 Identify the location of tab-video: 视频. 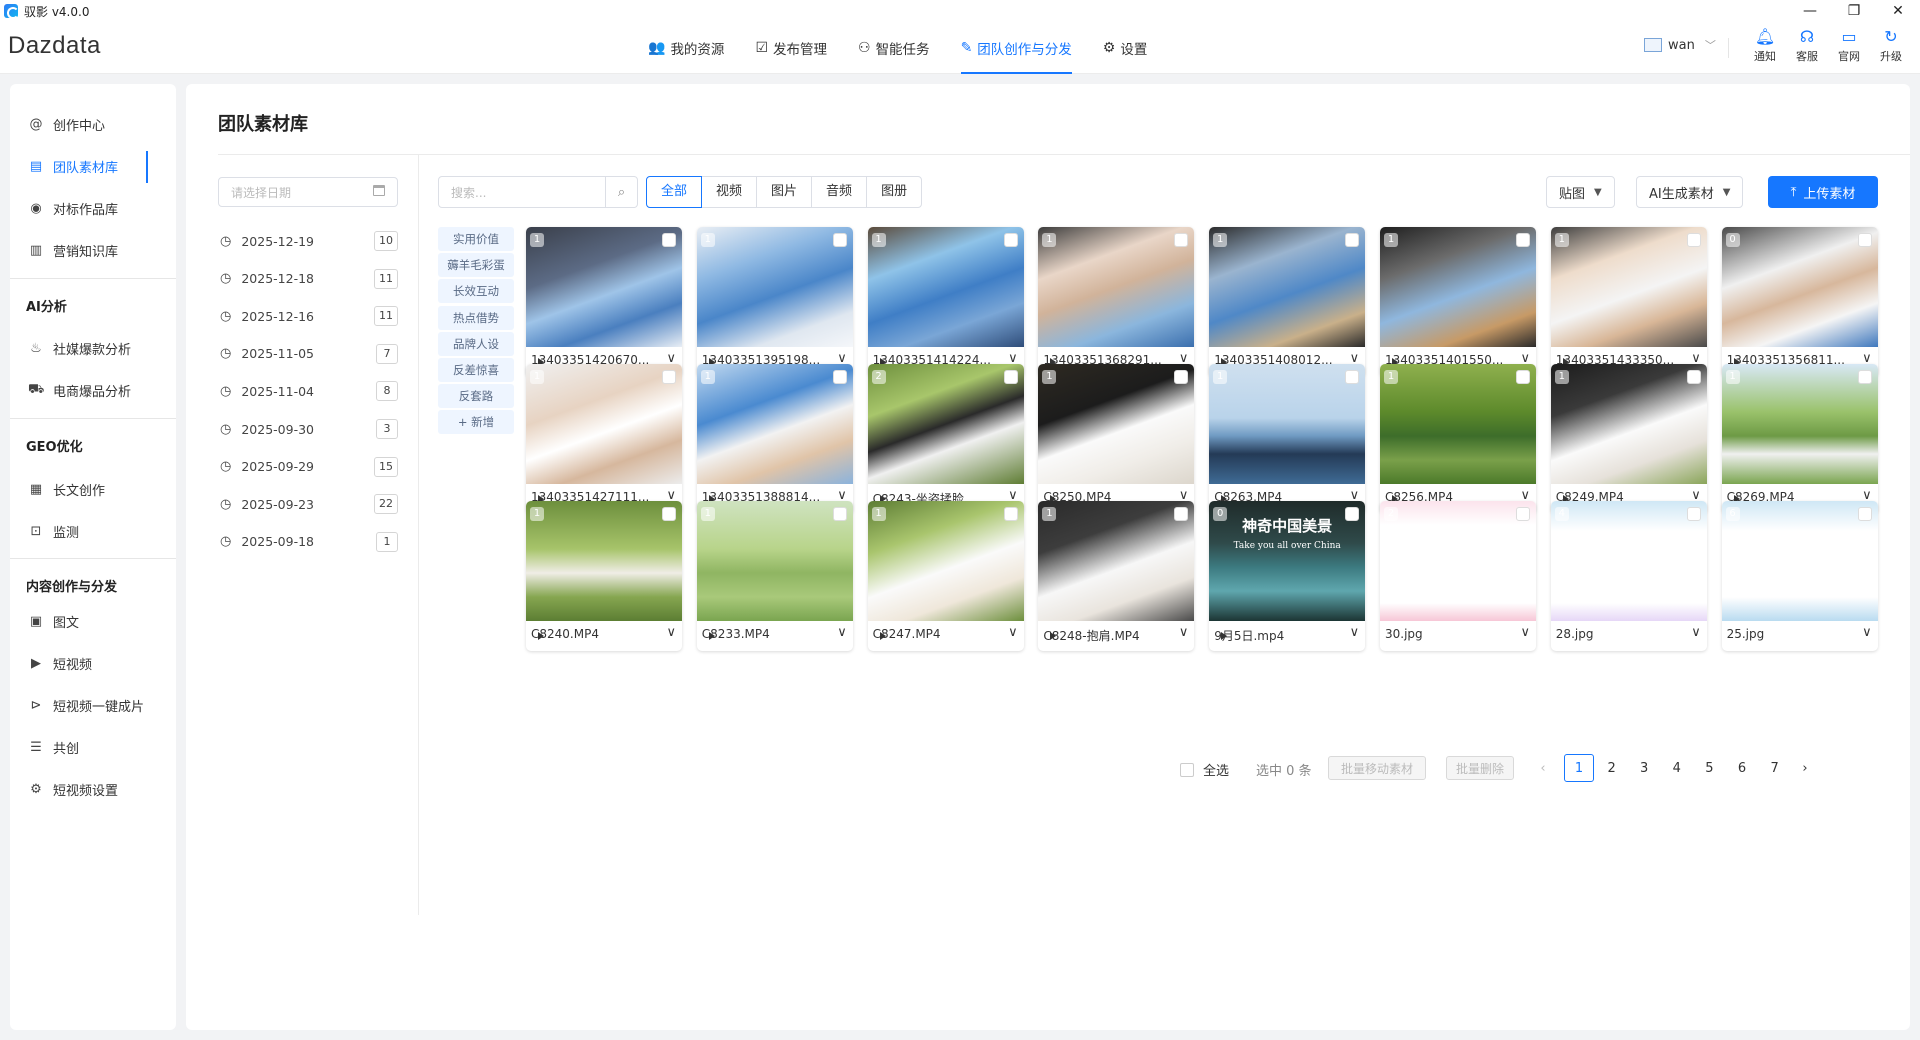
(729, 192).